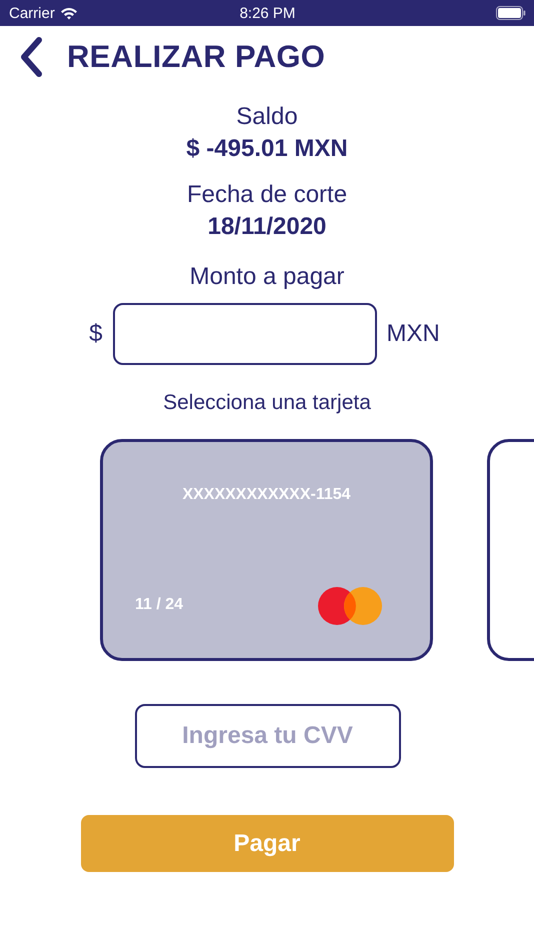  What do you see at coordinates (266, 550) in the screenshot?
I see `payment-card: XXXXXXXXXXXX-1154 11 / 24` at bounding box center [266, 550].